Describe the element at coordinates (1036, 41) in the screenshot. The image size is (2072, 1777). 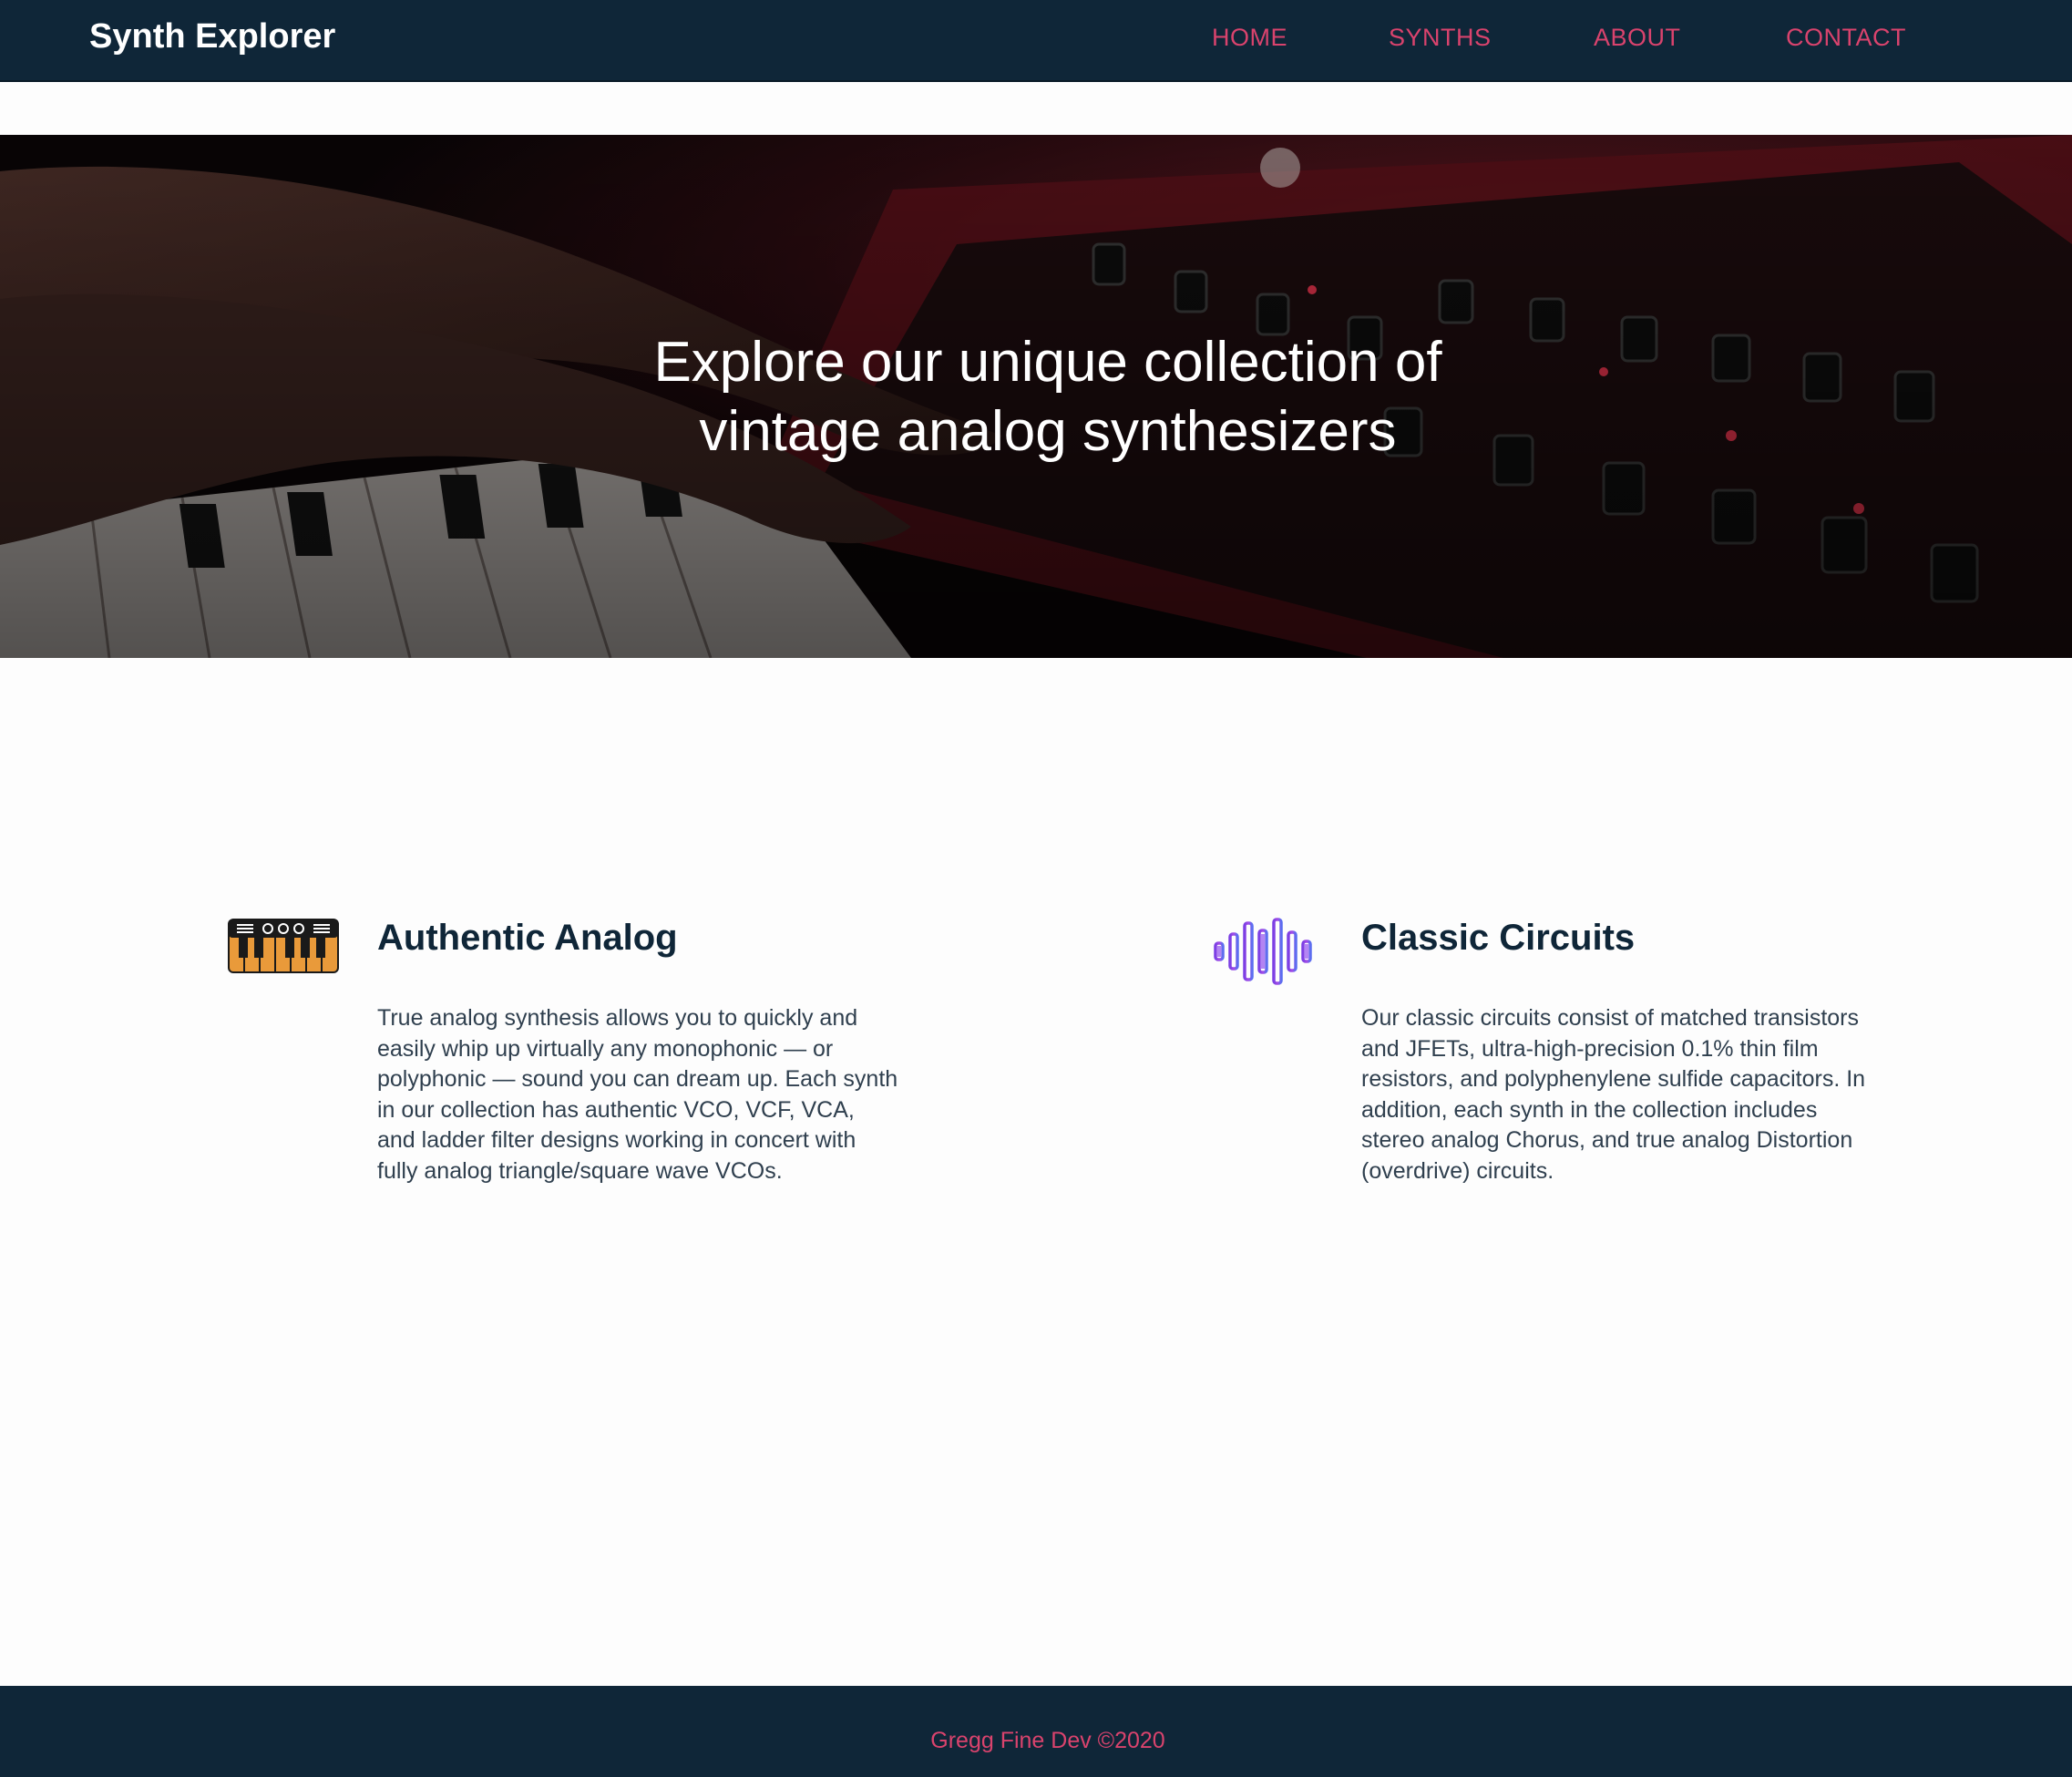
I see `top-navbar: Synth Explorer HOME SYNTHS ABOUT CONTACT` at that location.